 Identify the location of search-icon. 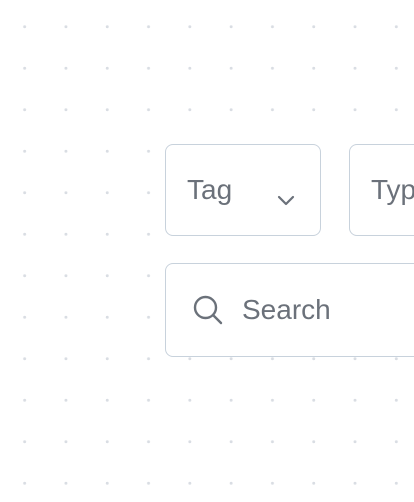
(208, 310).